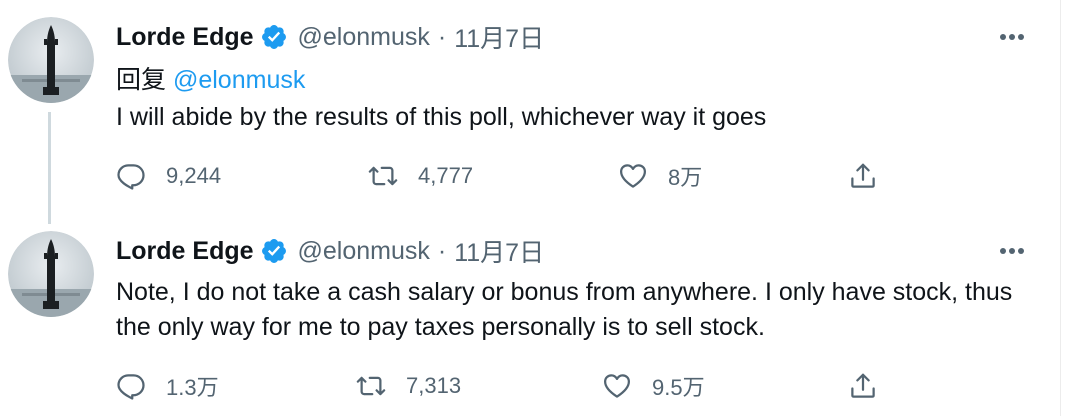  What do you see at coordinates (141, 80) in the screenshot?
I see `replying-prefix: 回复` at bounding box center [141, 80].